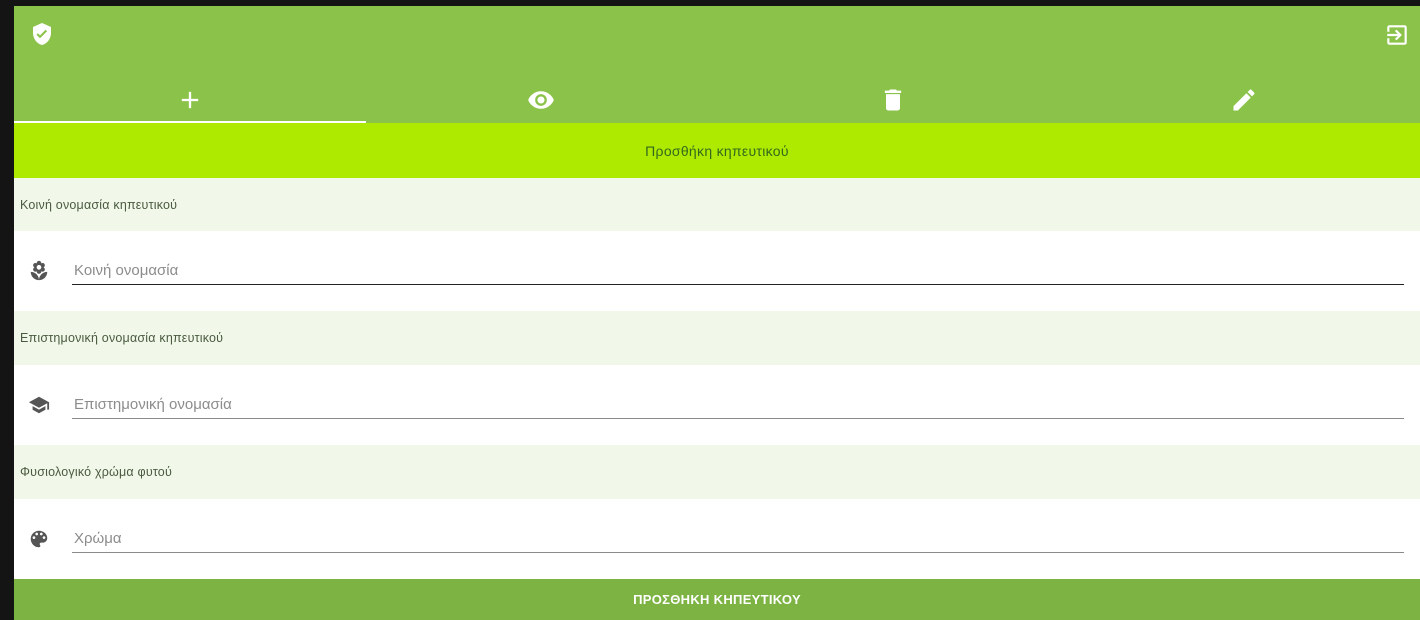 The height and width of the screenshot is (620, 1420). I want to click on common-name-input, so click(738, 271).